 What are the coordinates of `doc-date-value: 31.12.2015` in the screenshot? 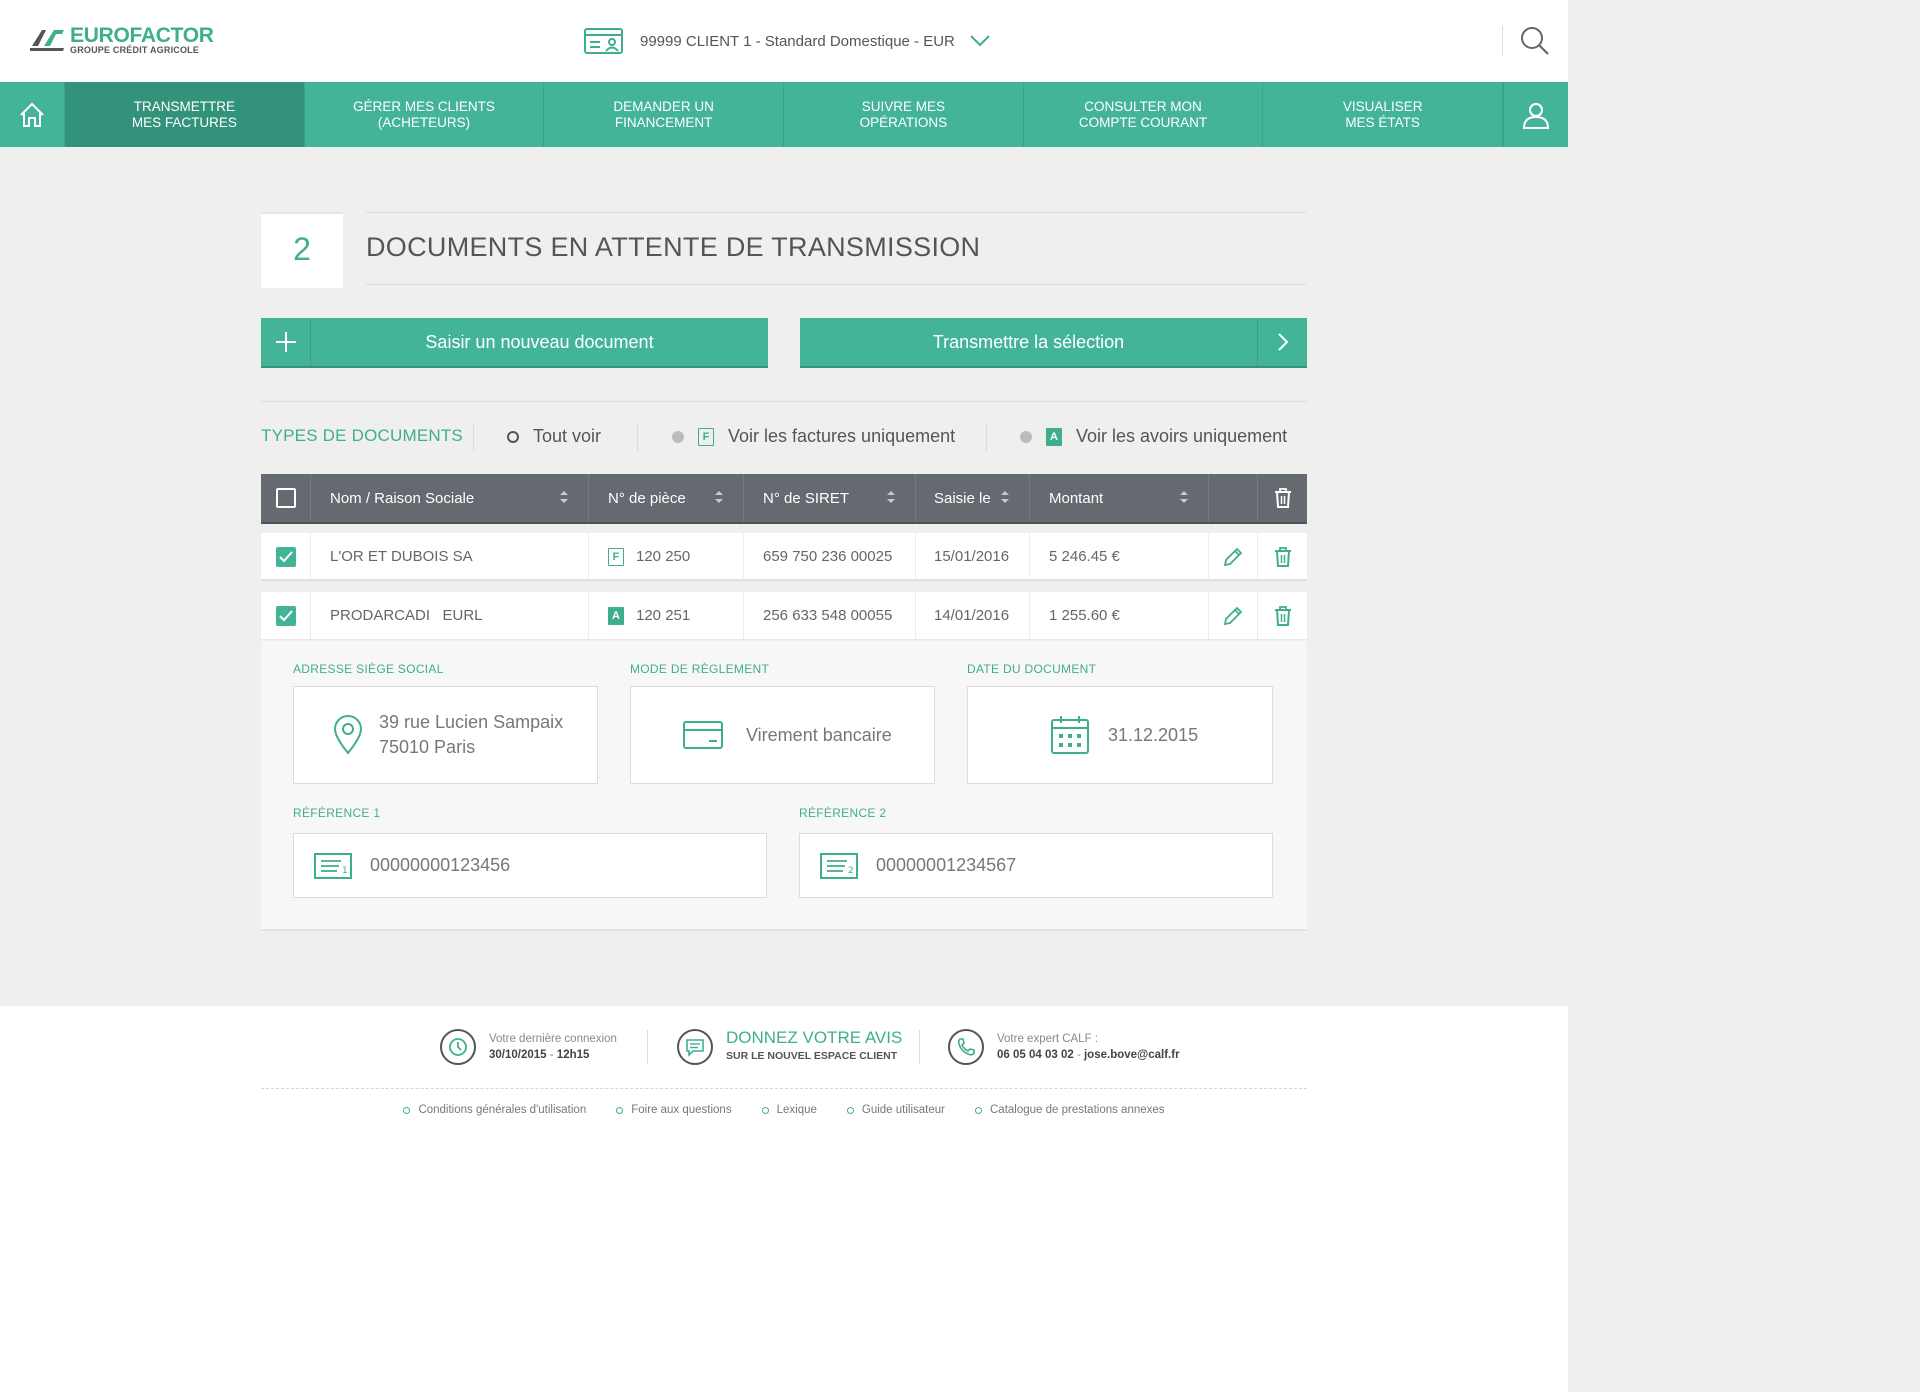 It's located at (1153, 734).